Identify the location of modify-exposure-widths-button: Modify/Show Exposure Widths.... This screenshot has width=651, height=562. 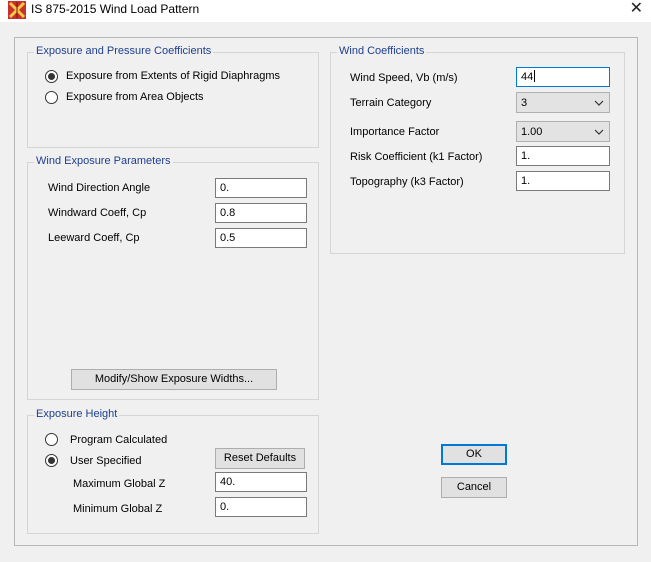
(174, 379).